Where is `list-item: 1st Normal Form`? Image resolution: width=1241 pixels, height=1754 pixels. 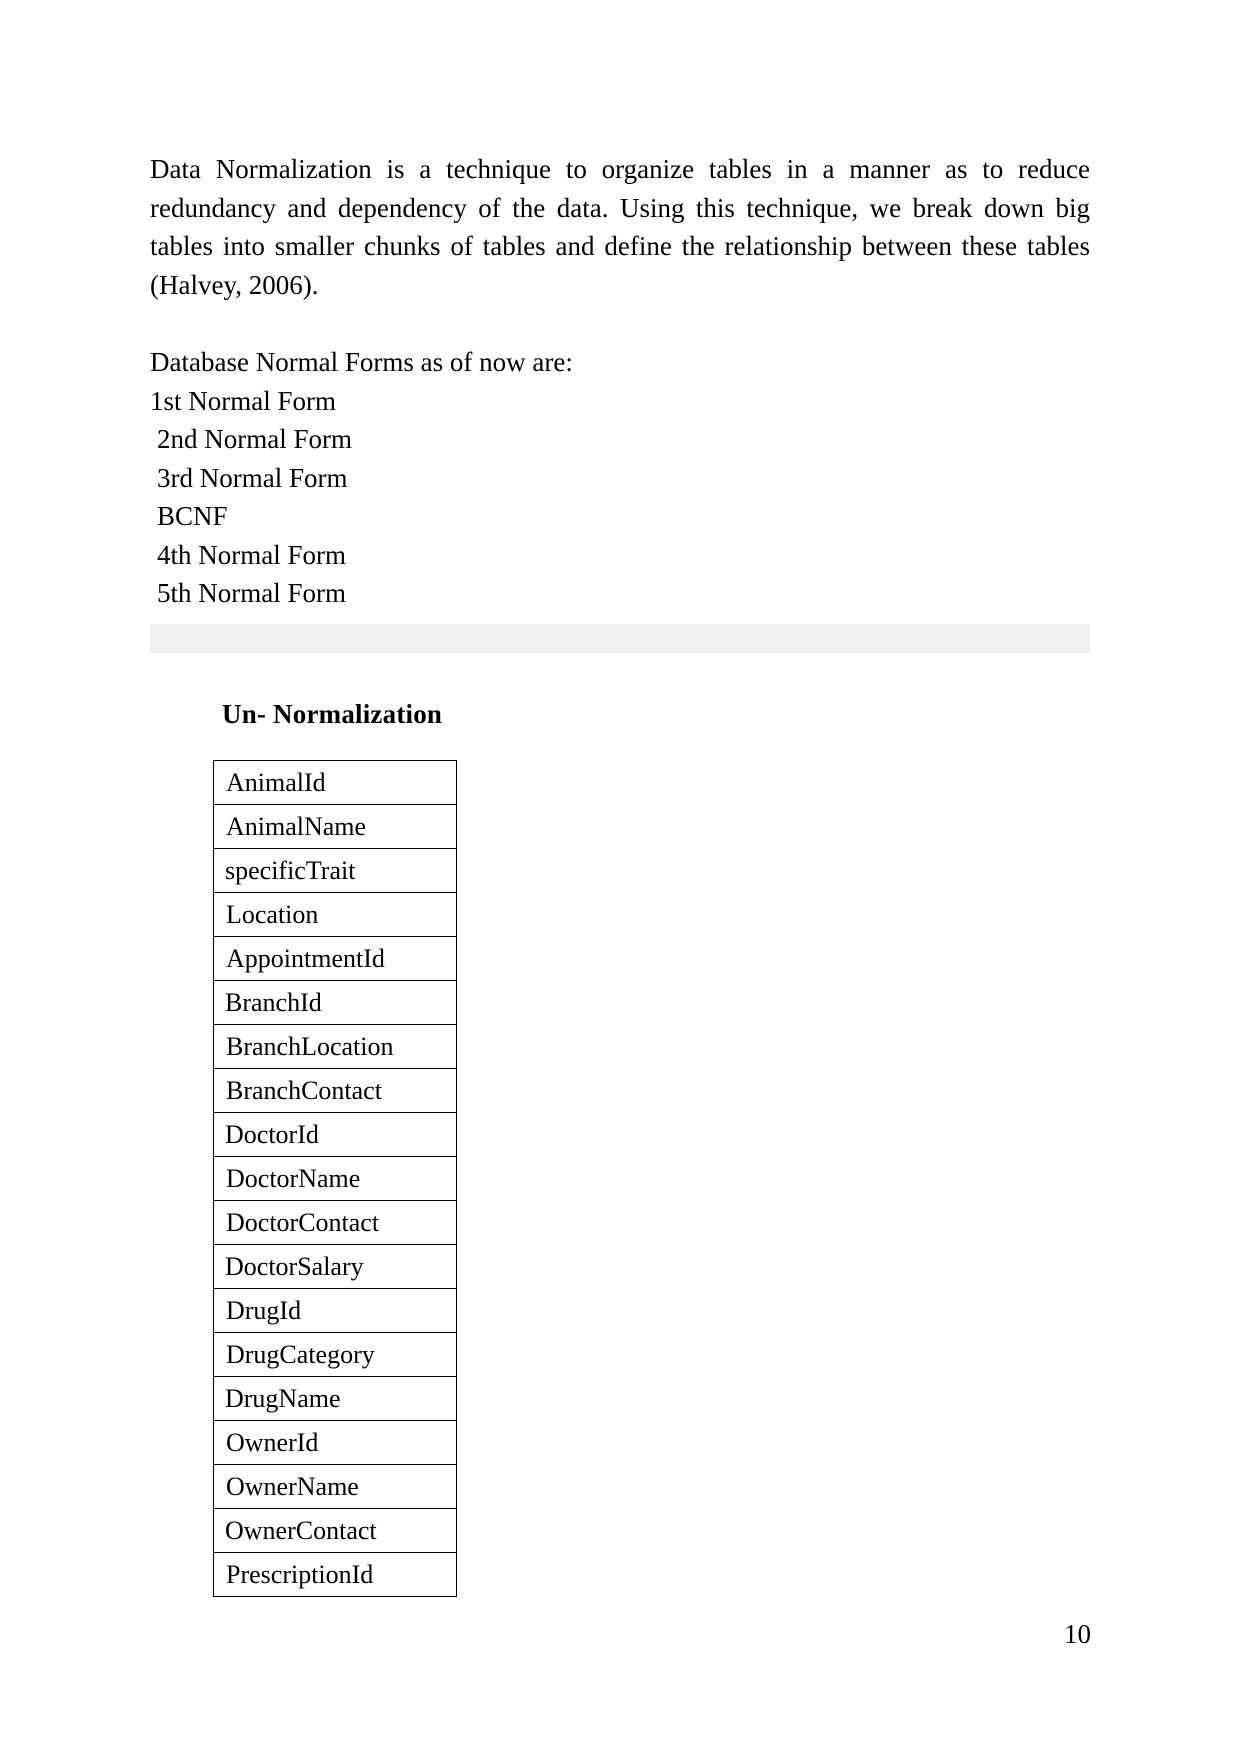 list-item: 1st Normal Form is located at coordinates (243, 400).